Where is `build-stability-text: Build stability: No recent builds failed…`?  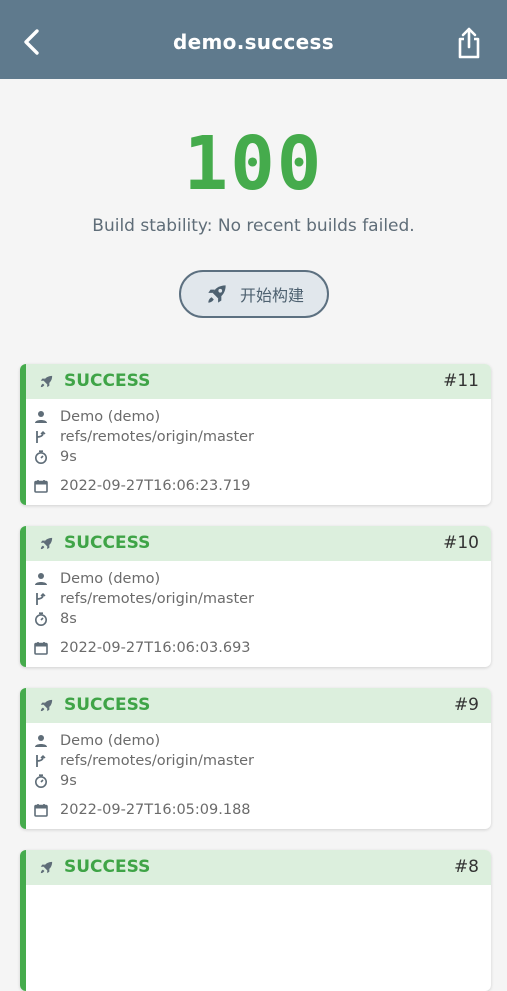
build-stability-text: Build stability: No recent builds failed… is located at coordinates (253, 226).